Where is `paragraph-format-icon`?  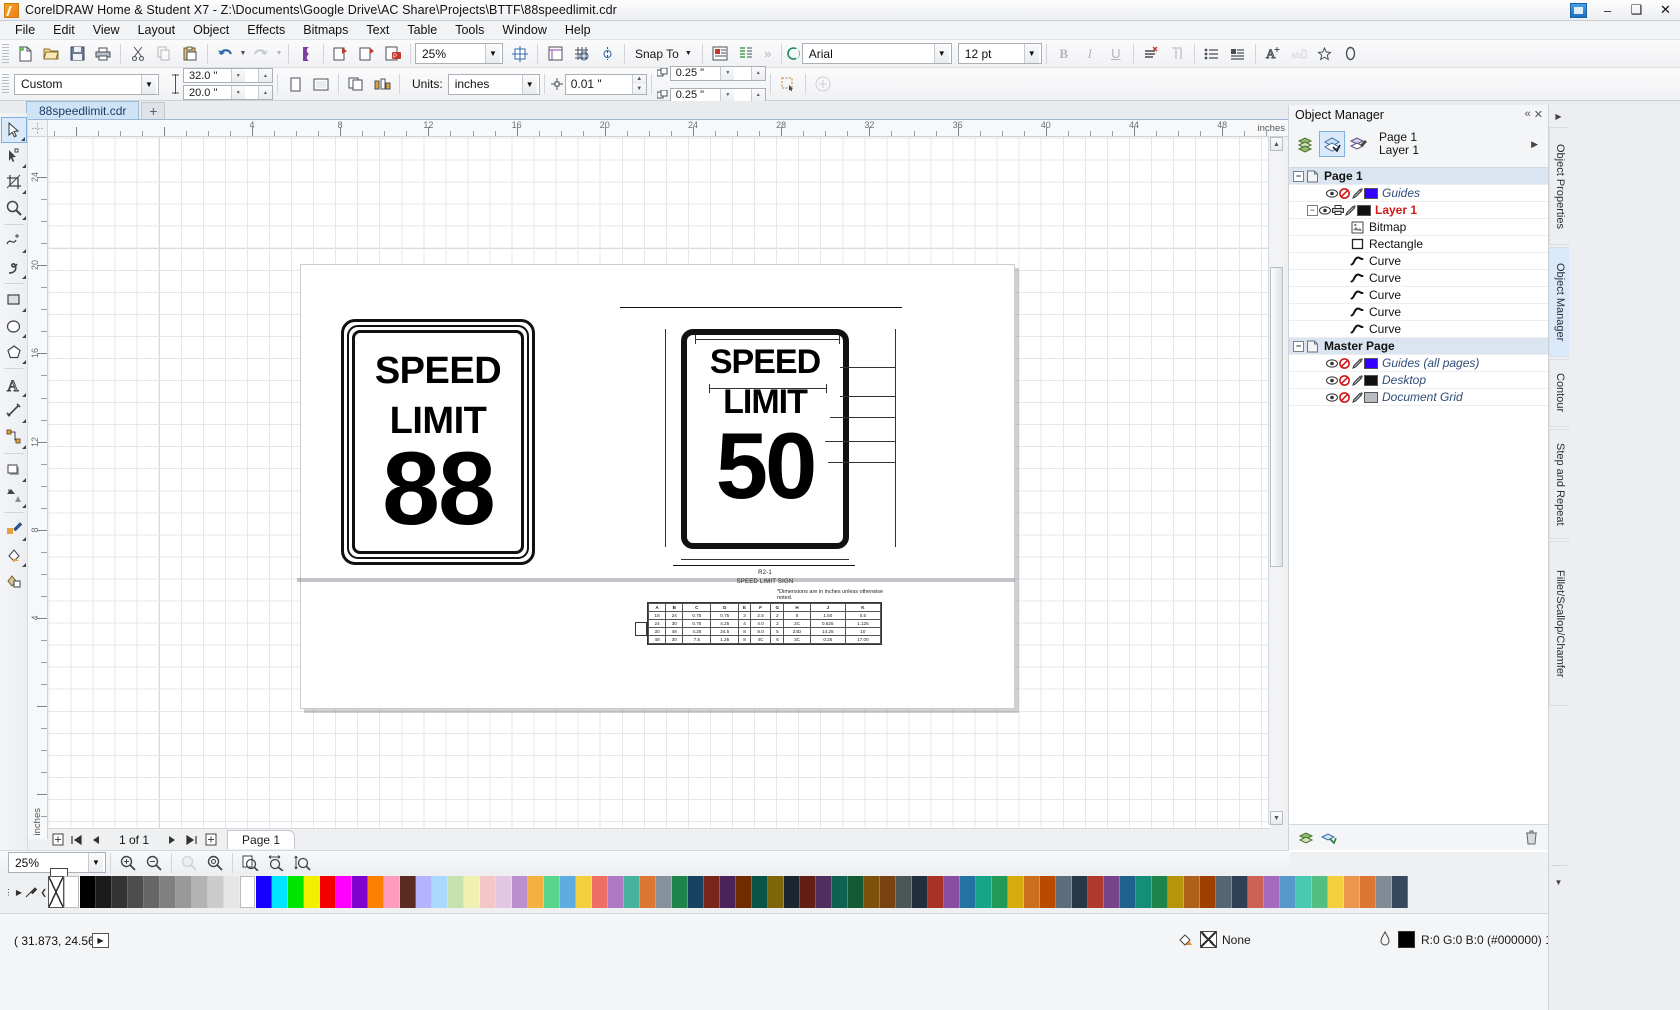 paragraph-format-icon is located at coordinates (1177, 54).